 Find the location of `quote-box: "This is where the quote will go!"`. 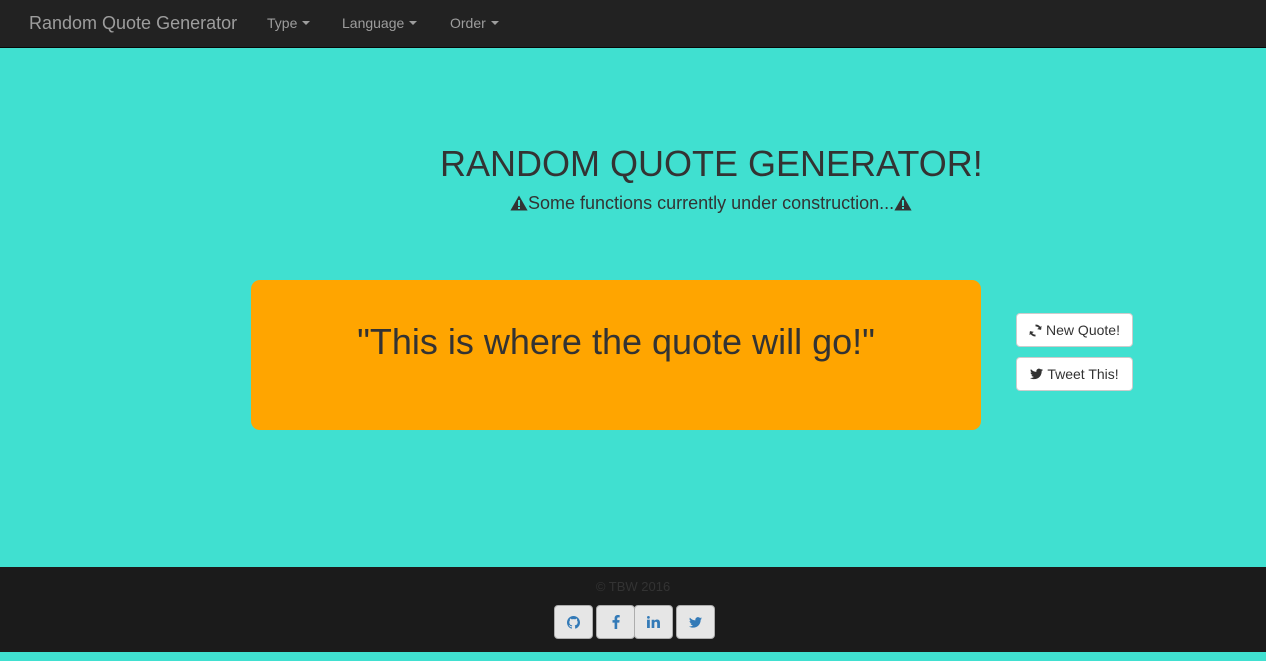

quote-box: "This is where the quote will go!" is located at coordinates (616, 355).